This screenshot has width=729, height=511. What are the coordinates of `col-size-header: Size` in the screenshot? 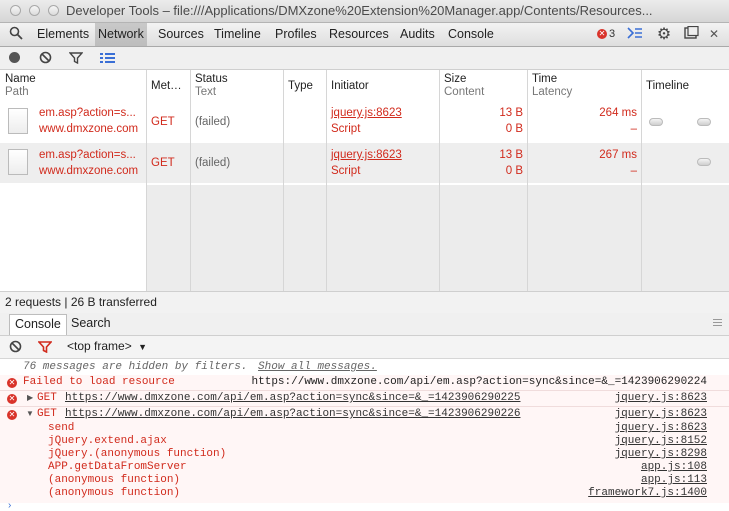 It's located at (455, 79).